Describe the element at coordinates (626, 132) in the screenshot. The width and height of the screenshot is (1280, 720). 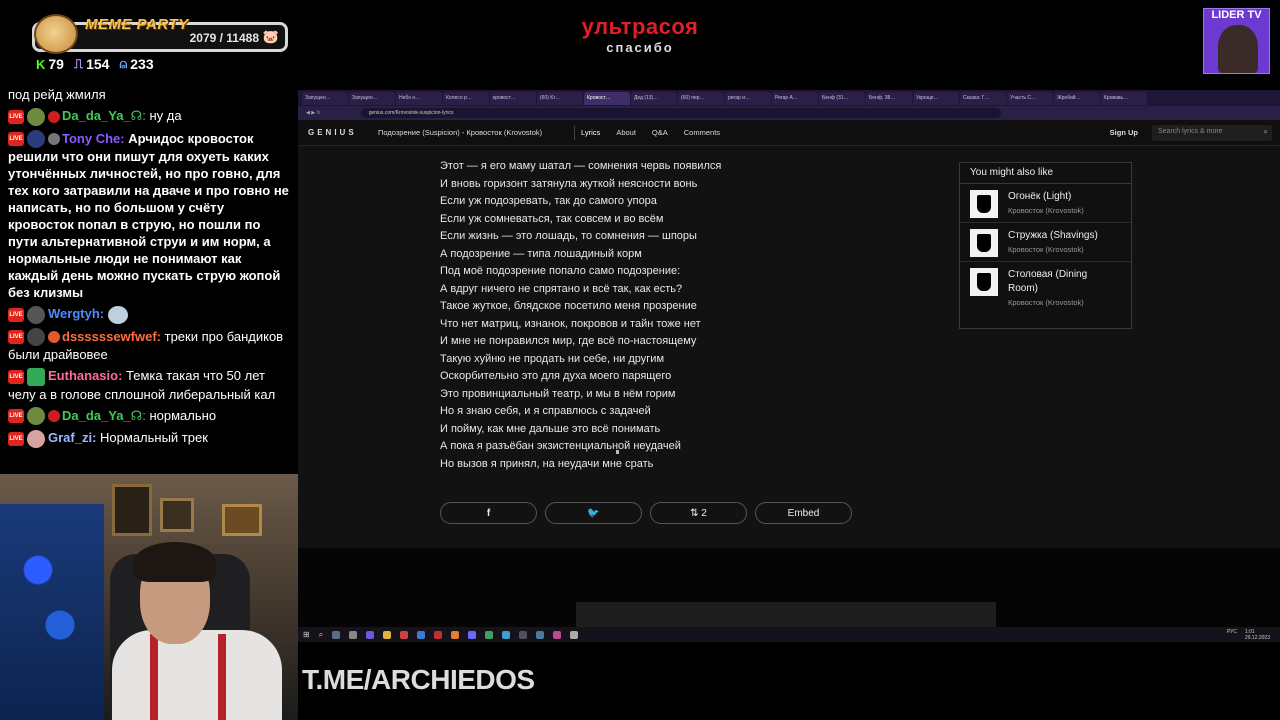
I see `nav-about: About` at that location.